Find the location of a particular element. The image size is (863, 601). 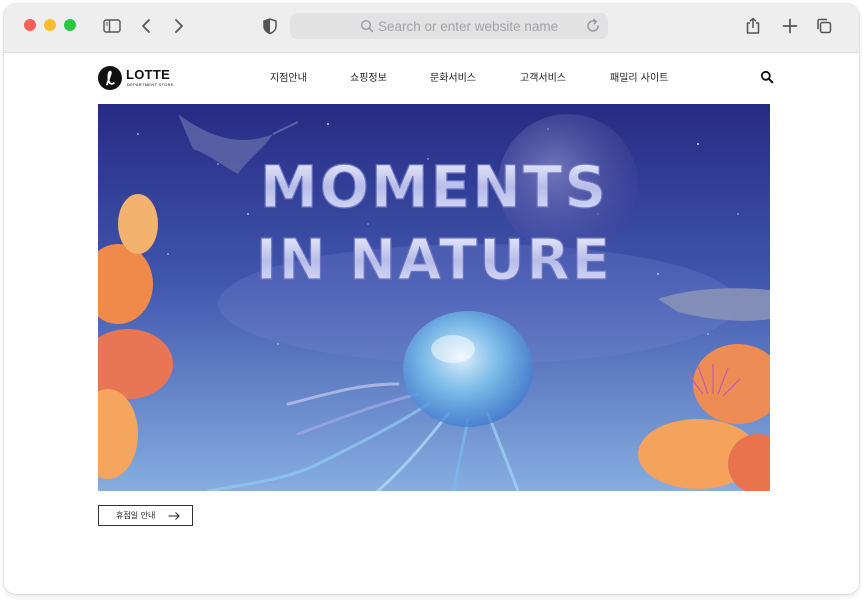

tab-overview-icon is located at coordinates (824, 26).